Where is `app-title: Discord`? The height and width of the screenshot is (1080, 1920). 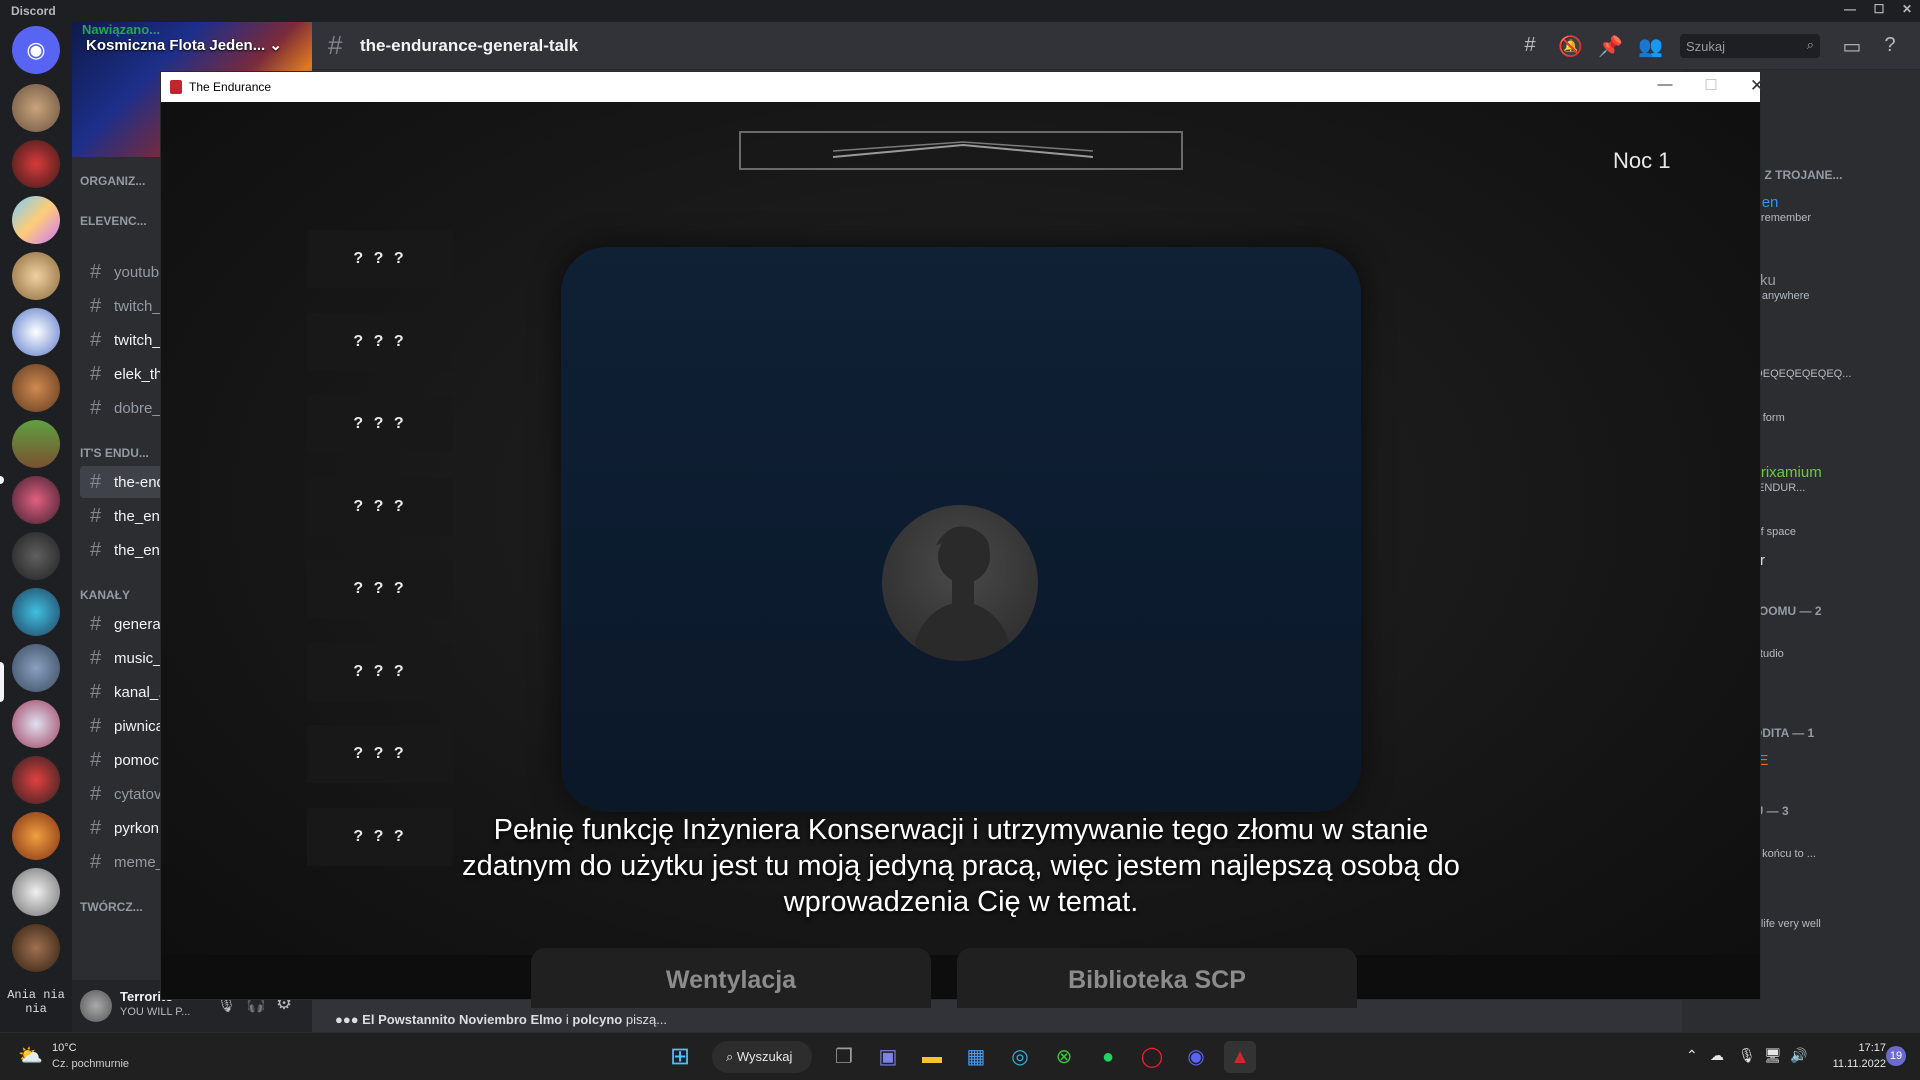
app-title: Discord is located at coordinates (33, 11).